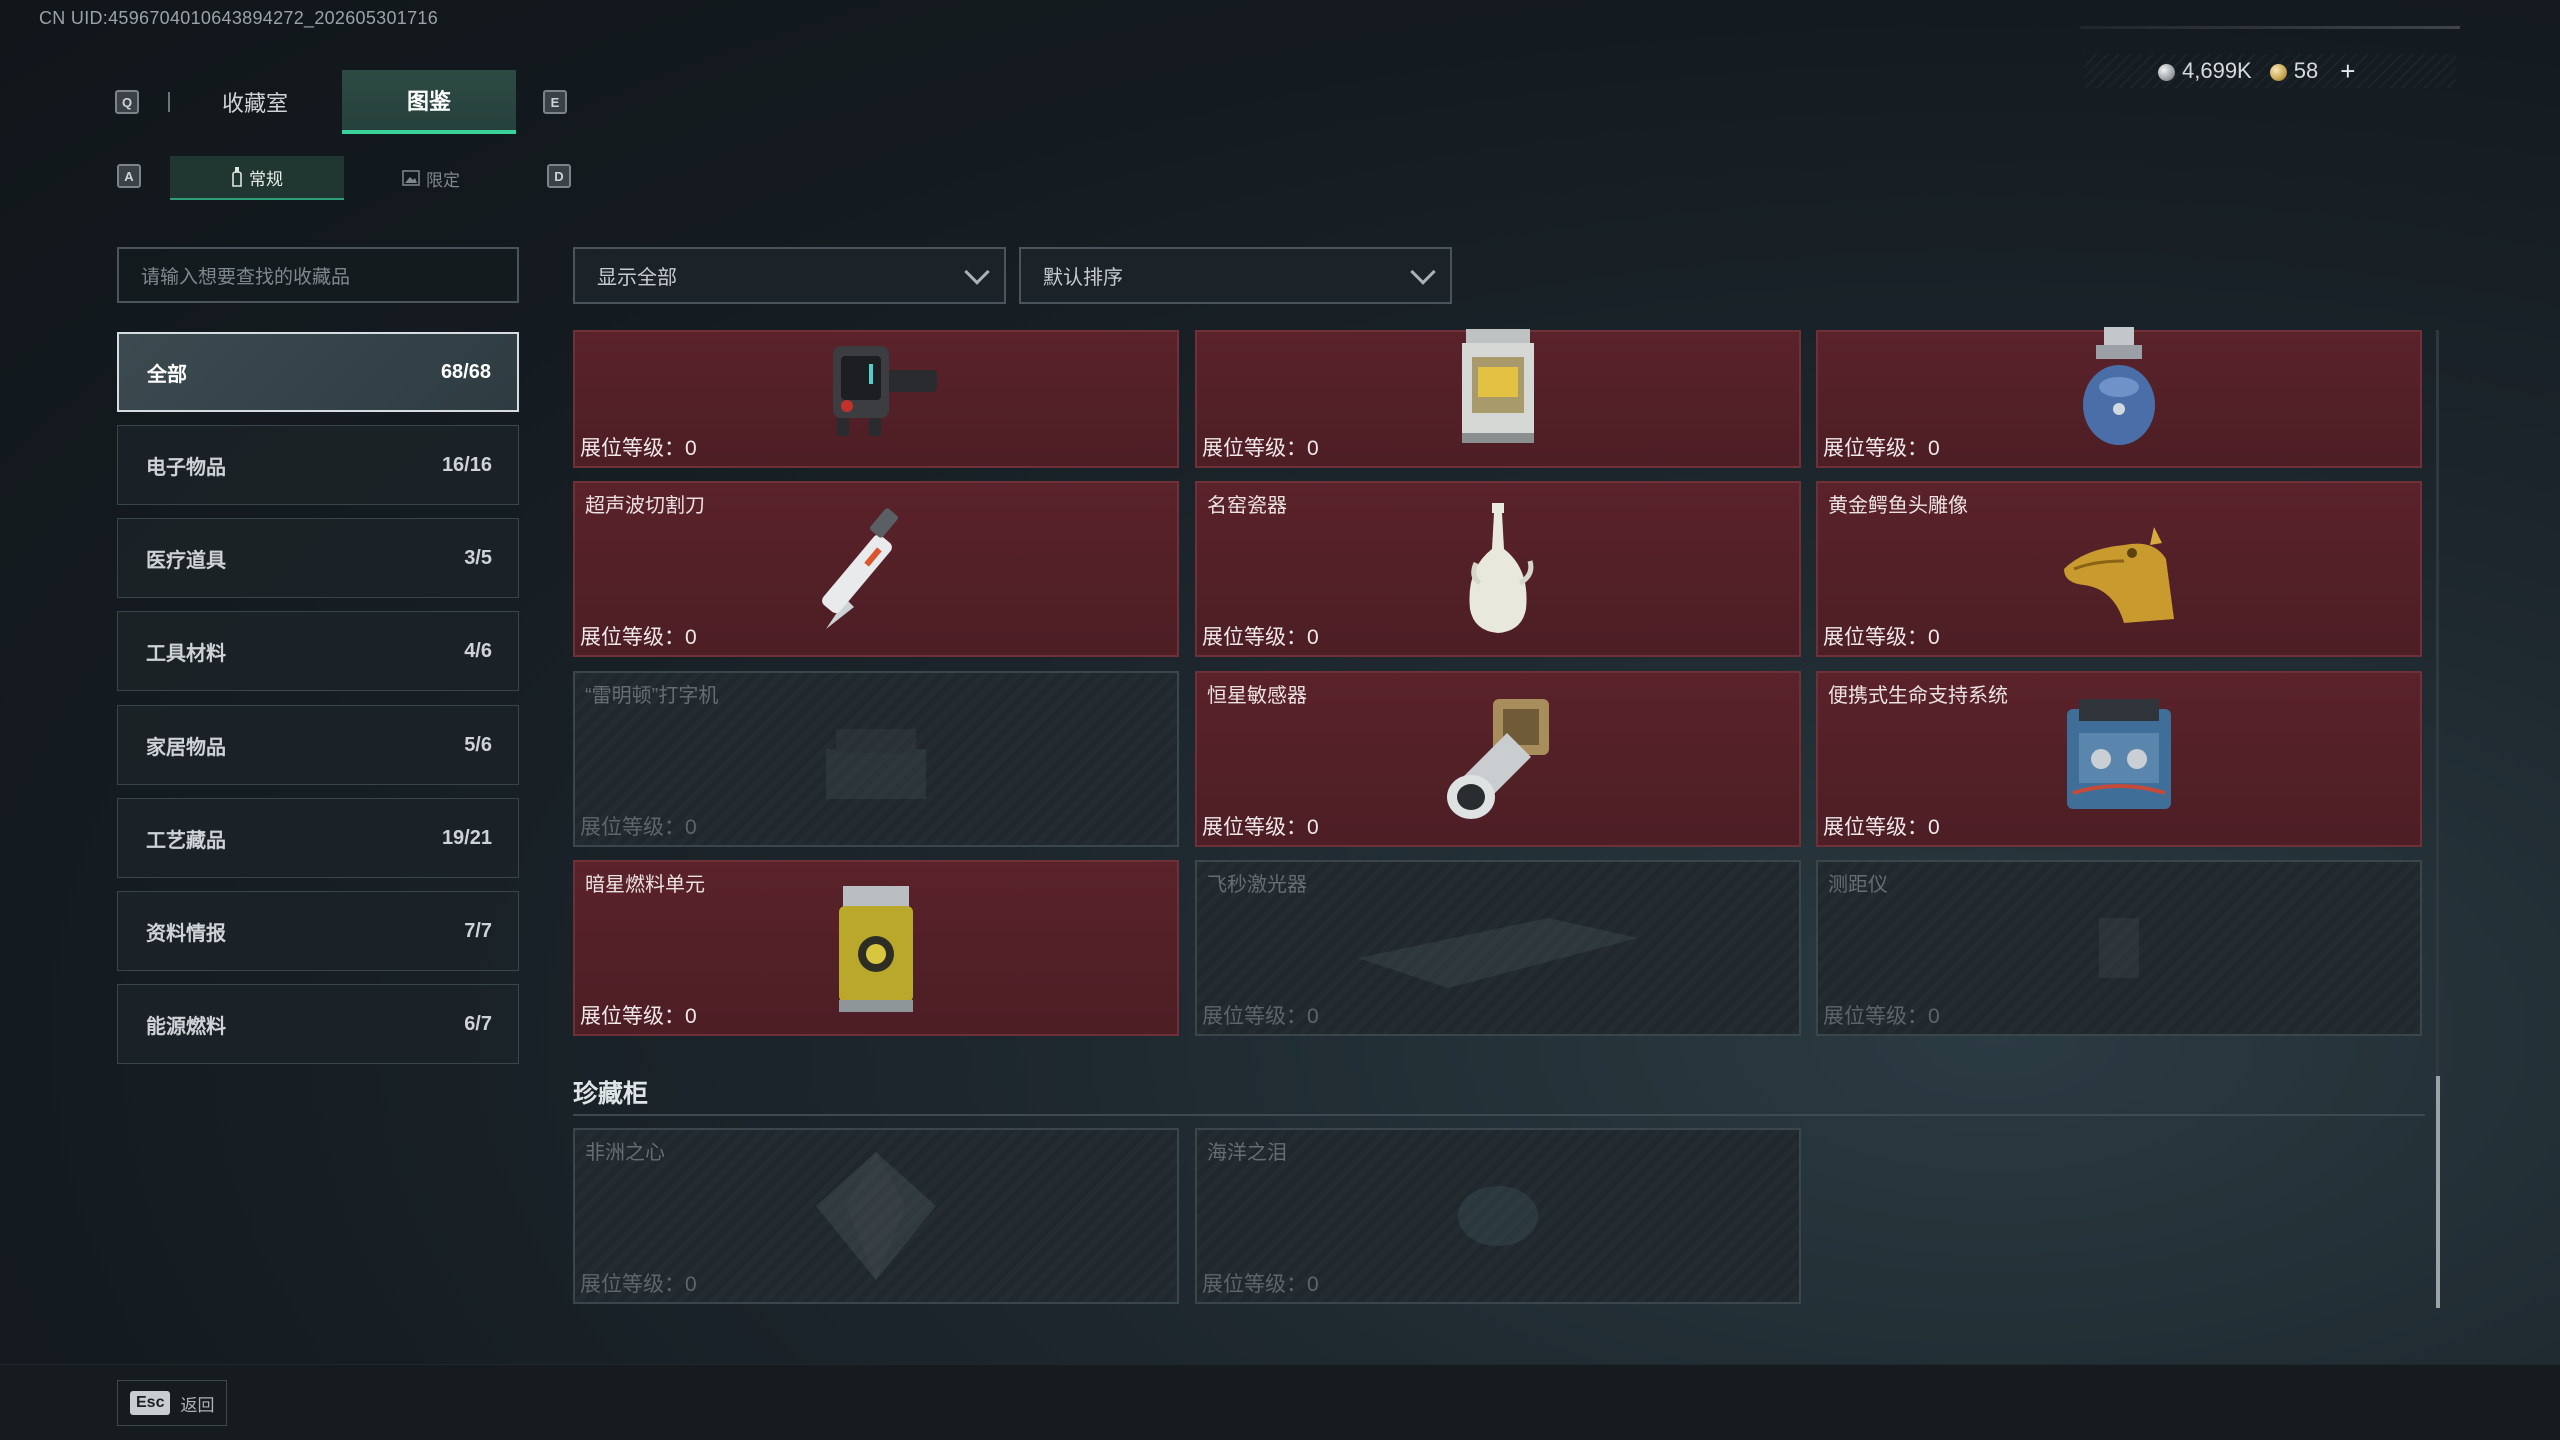 The width and height of the screenshot is (2560, 1440). Describe the element at coordinates (637, 278) in the screenshot. I see `show-filter-value: 显示全部` at that location.